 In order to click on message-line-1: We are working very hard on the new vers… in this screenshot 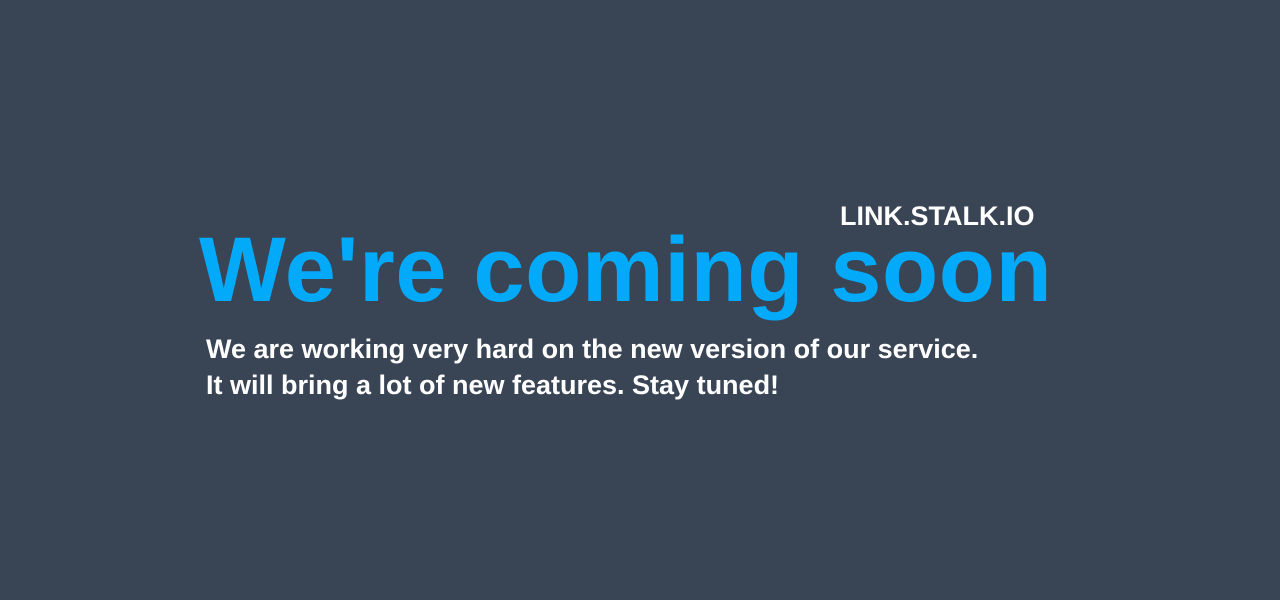, I will do `click(592, 349)`.